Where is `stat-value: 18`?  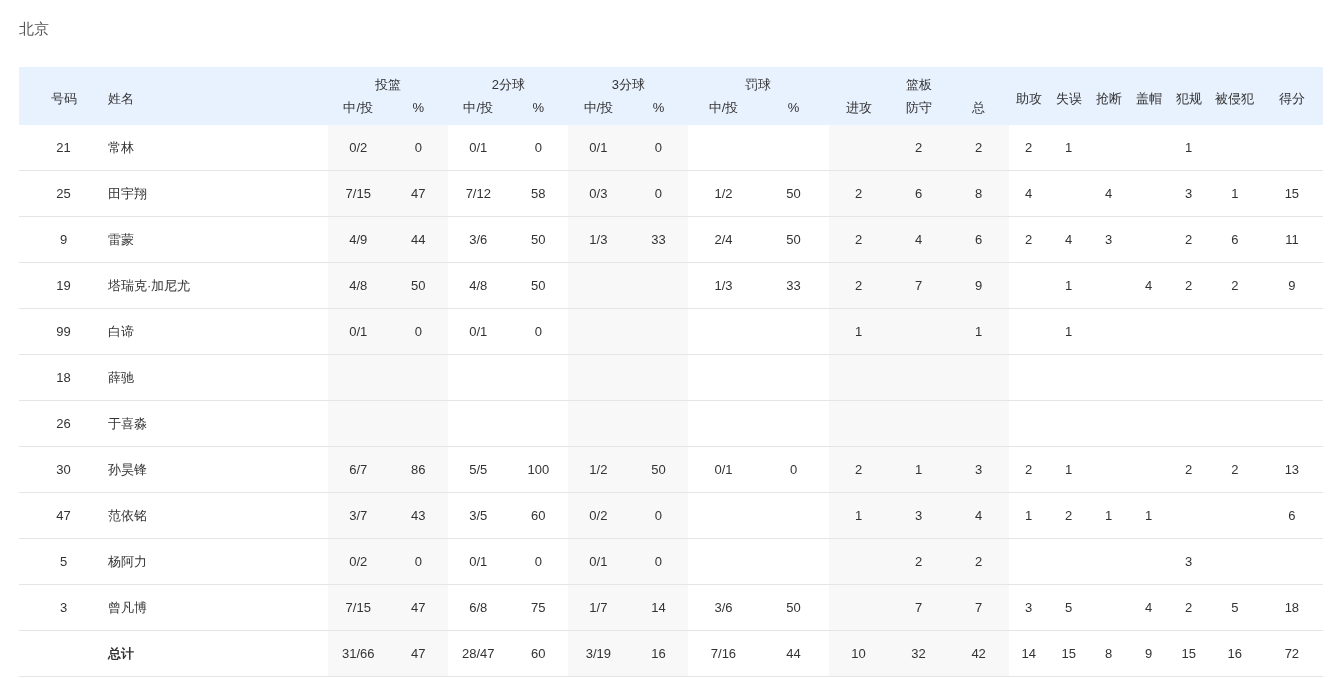
stat-value: 18 is located at coordinates (1291, 607).